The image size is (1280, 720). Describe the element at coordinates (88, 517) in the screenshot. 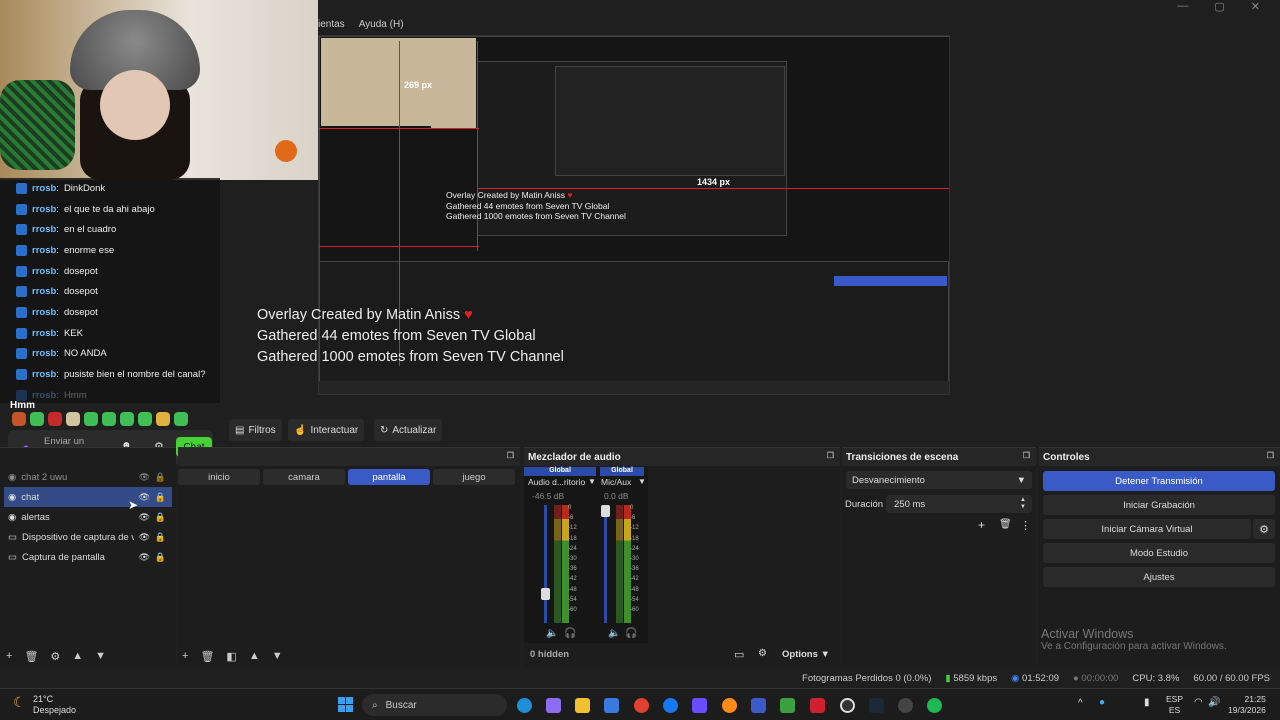

I see `source-item: ◉ alertas 👁 🔒` at that location.